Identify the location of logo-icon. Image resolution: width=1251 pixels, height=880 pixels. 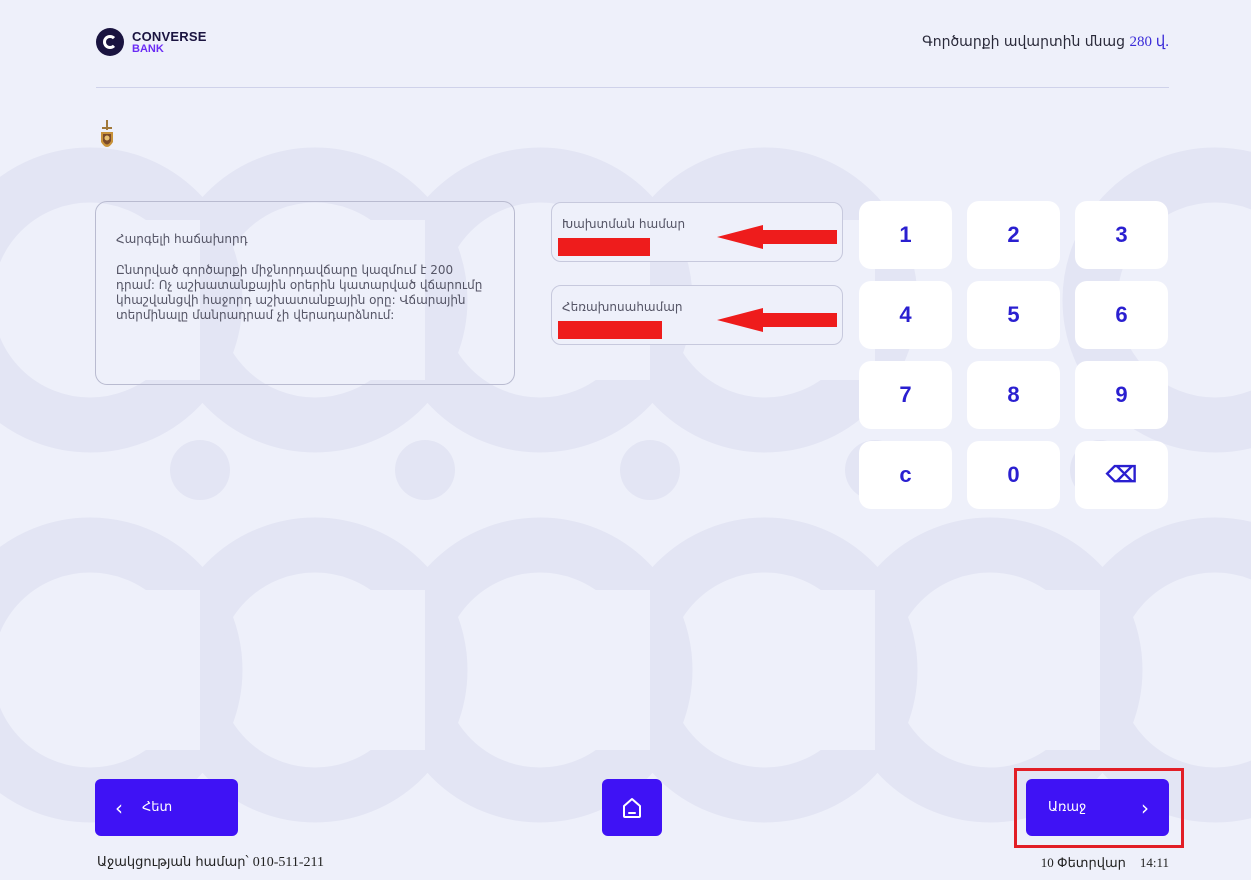
(110, 42).